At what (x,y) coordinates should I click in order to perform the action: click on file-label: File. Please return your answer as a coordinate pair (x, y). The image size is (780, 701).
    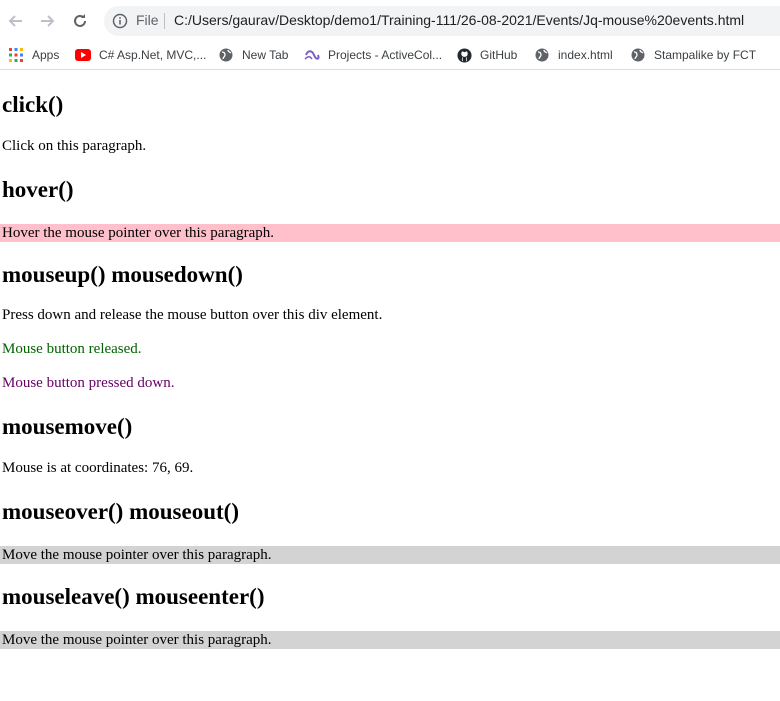
    Looking at the image, I should click on (147, 20).